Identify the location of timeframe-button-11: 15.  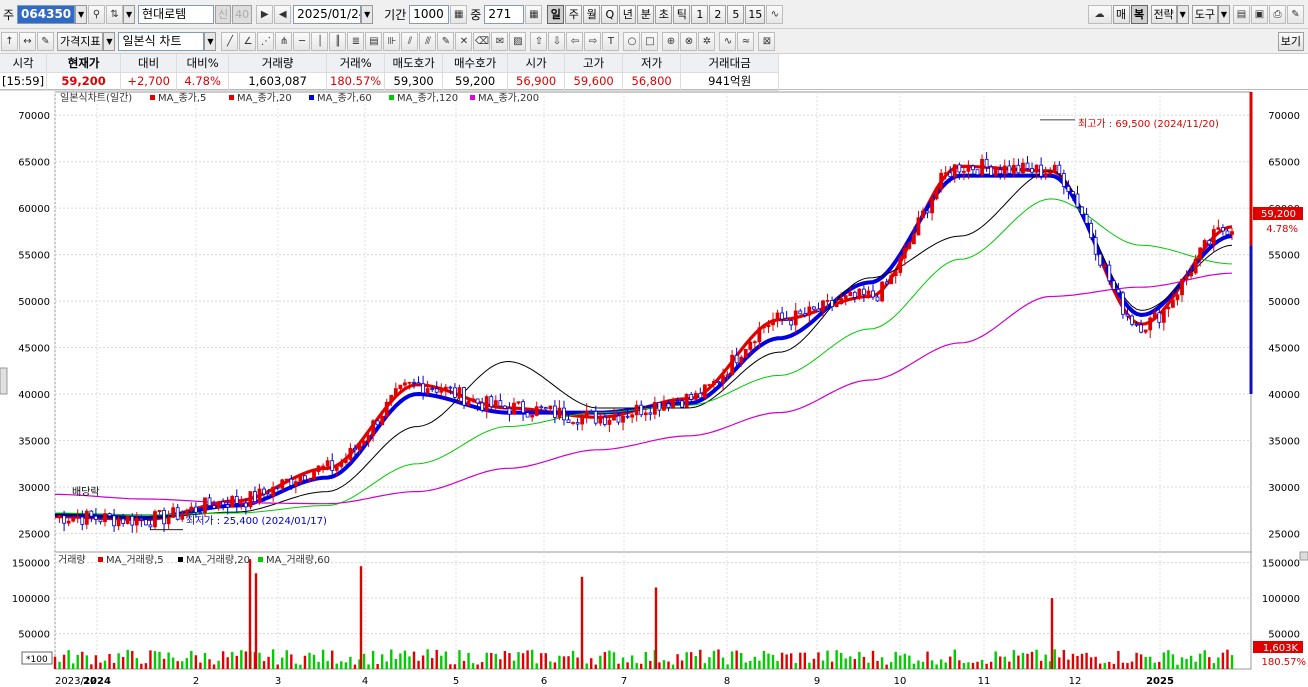
(755, 14).